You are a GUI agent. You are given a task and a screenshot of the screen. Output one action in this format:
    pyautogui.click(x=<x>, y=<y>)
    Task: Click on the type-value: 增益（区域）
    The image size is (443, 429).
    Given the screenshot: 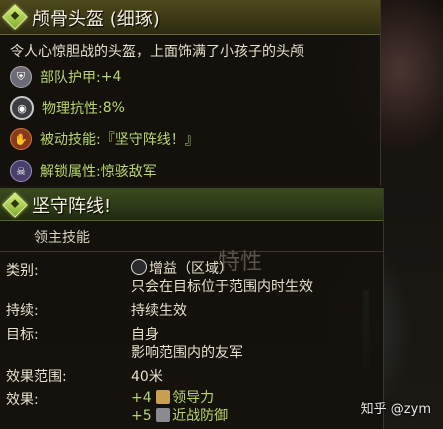 What is the action you would take?
    pyautogui.click(x=182, y=268)
    